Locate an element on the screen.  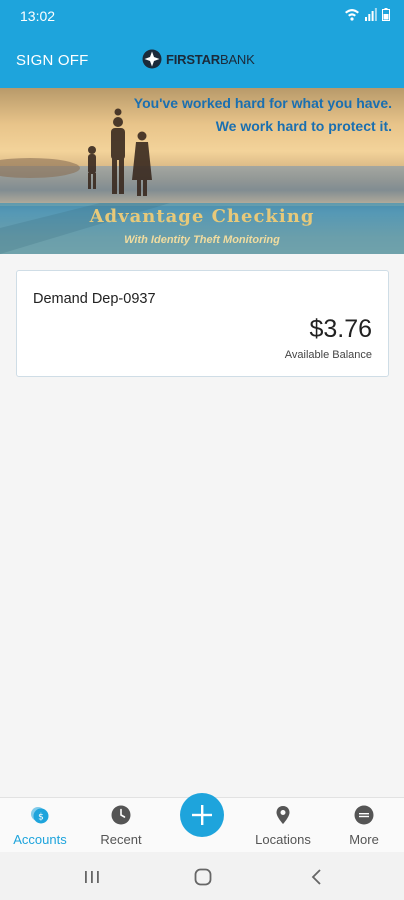
accounts-icon: $ is located at coordinates (40, 815).